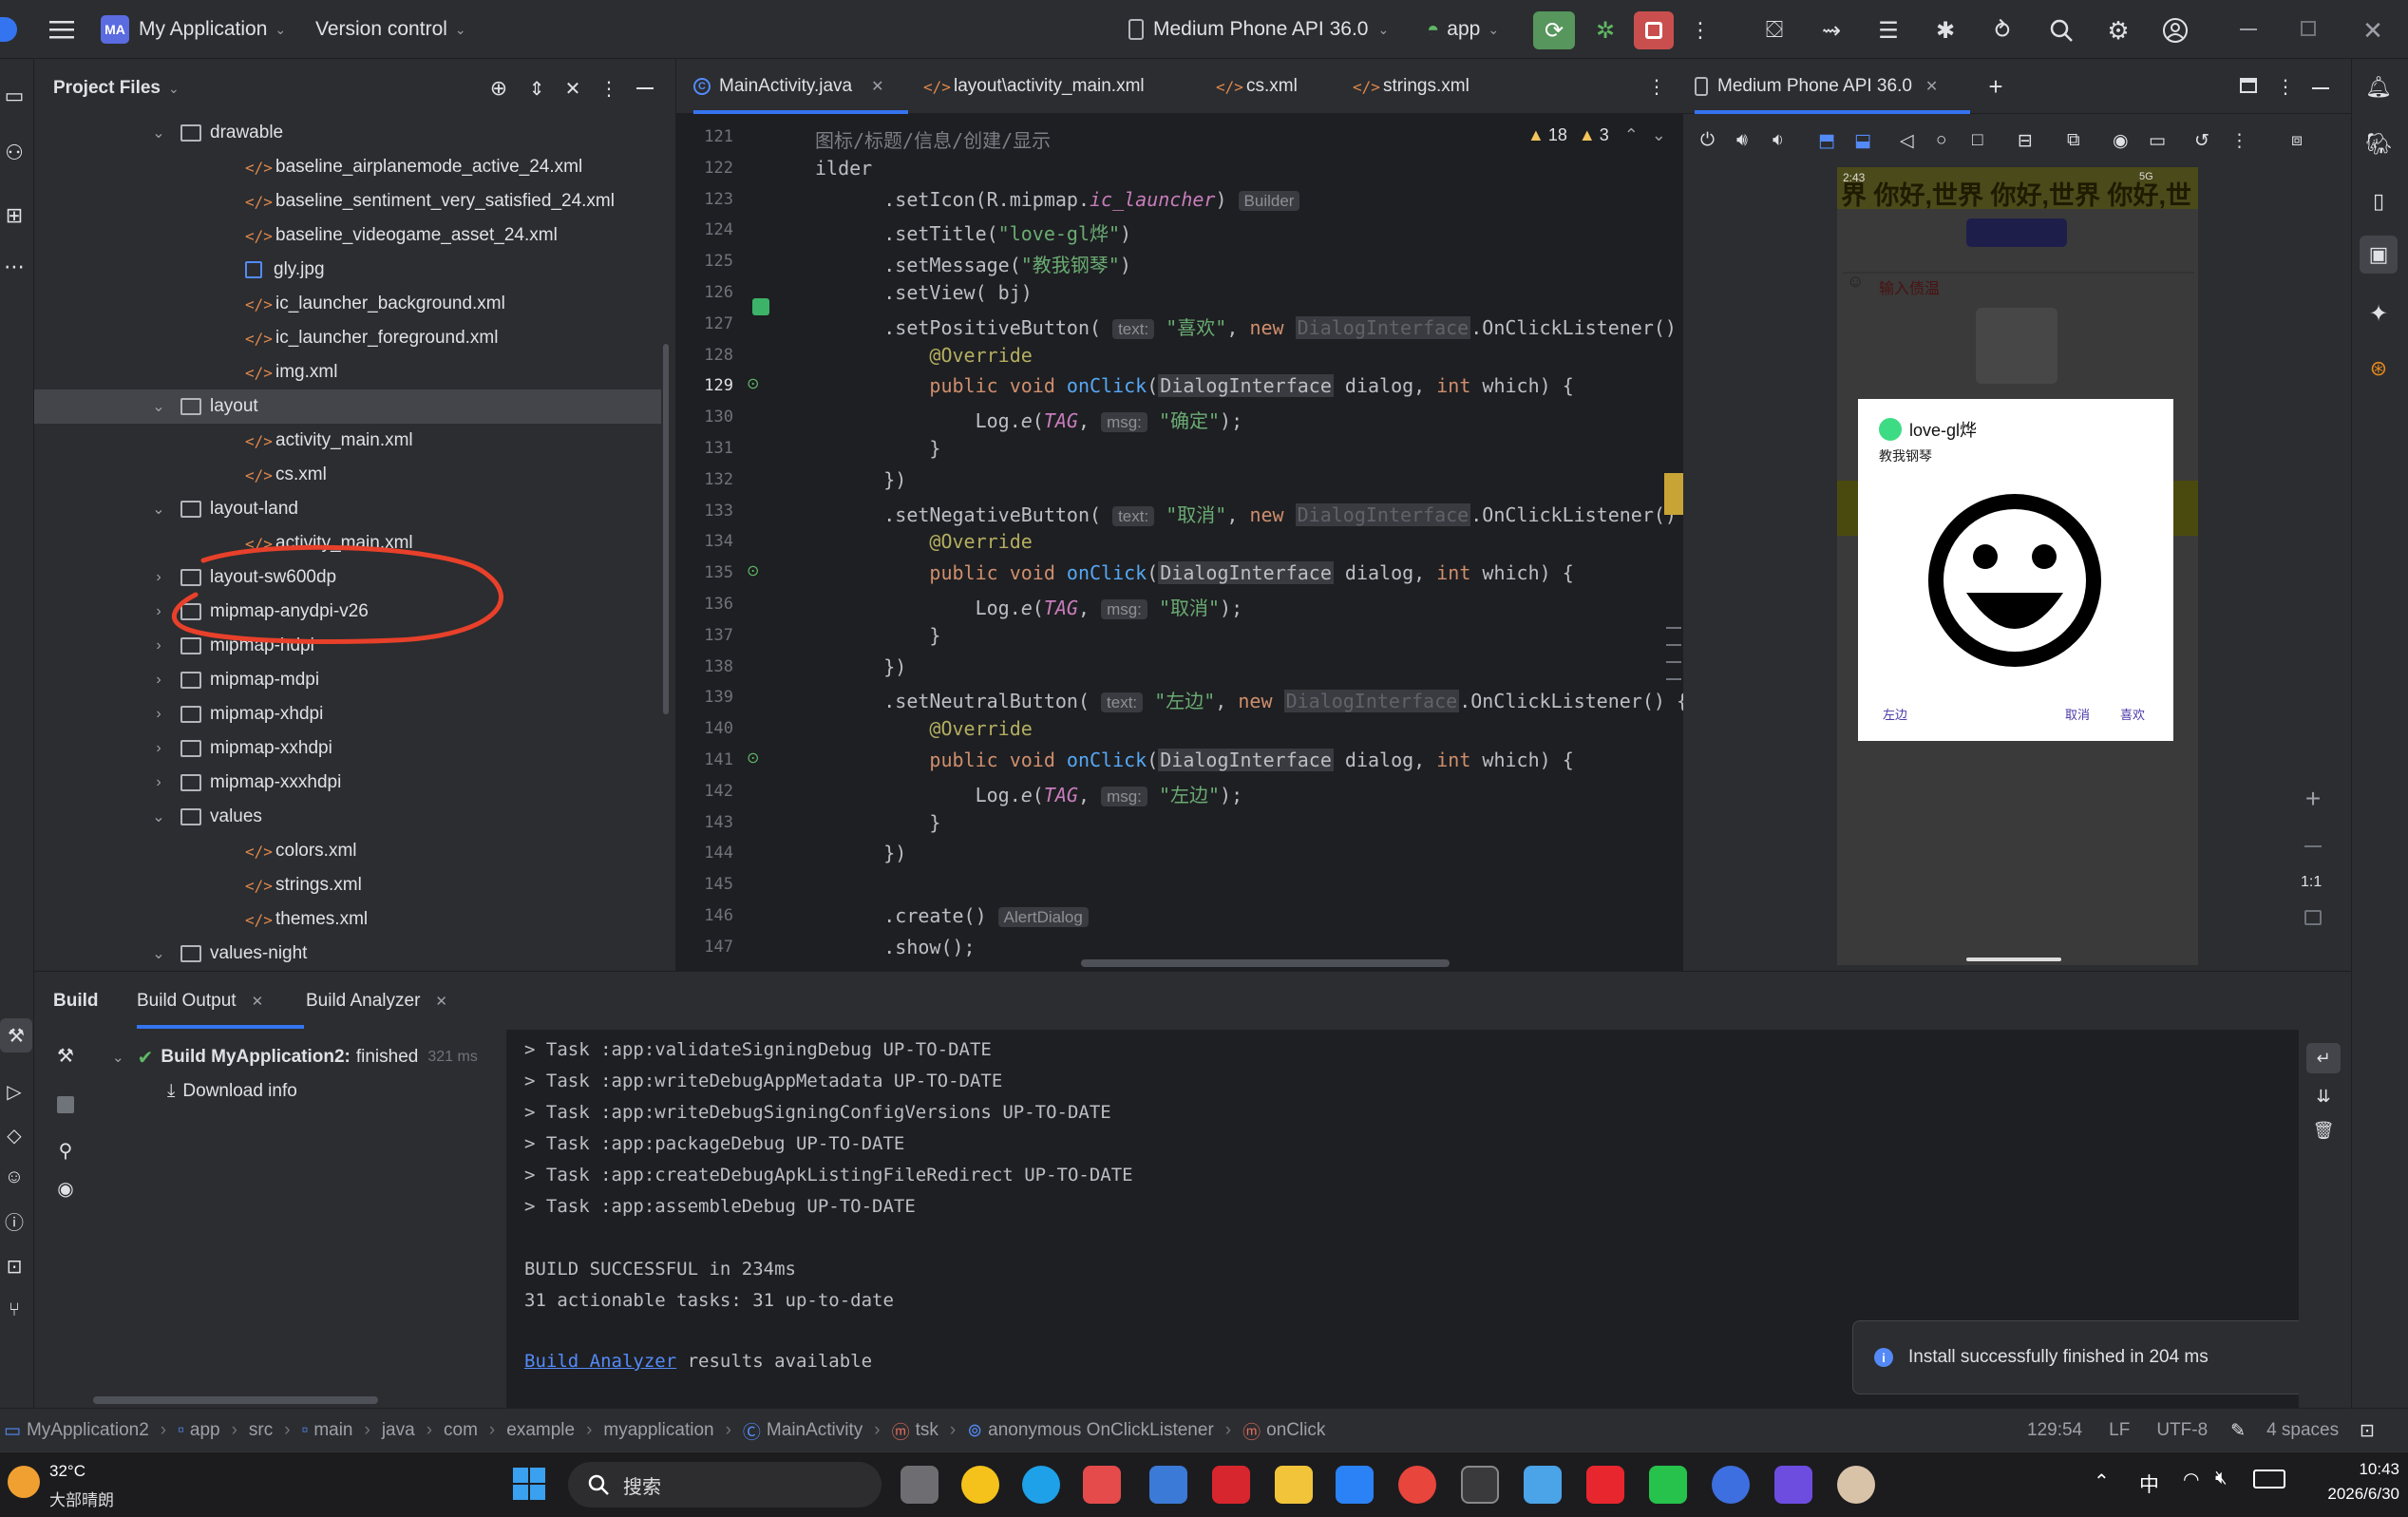 The width and height of the screenshot is (2408, 1517). Describe the element at coordinates (1831, 30) in the screenshot. I see `profiler-icon: ⇝` at that location.